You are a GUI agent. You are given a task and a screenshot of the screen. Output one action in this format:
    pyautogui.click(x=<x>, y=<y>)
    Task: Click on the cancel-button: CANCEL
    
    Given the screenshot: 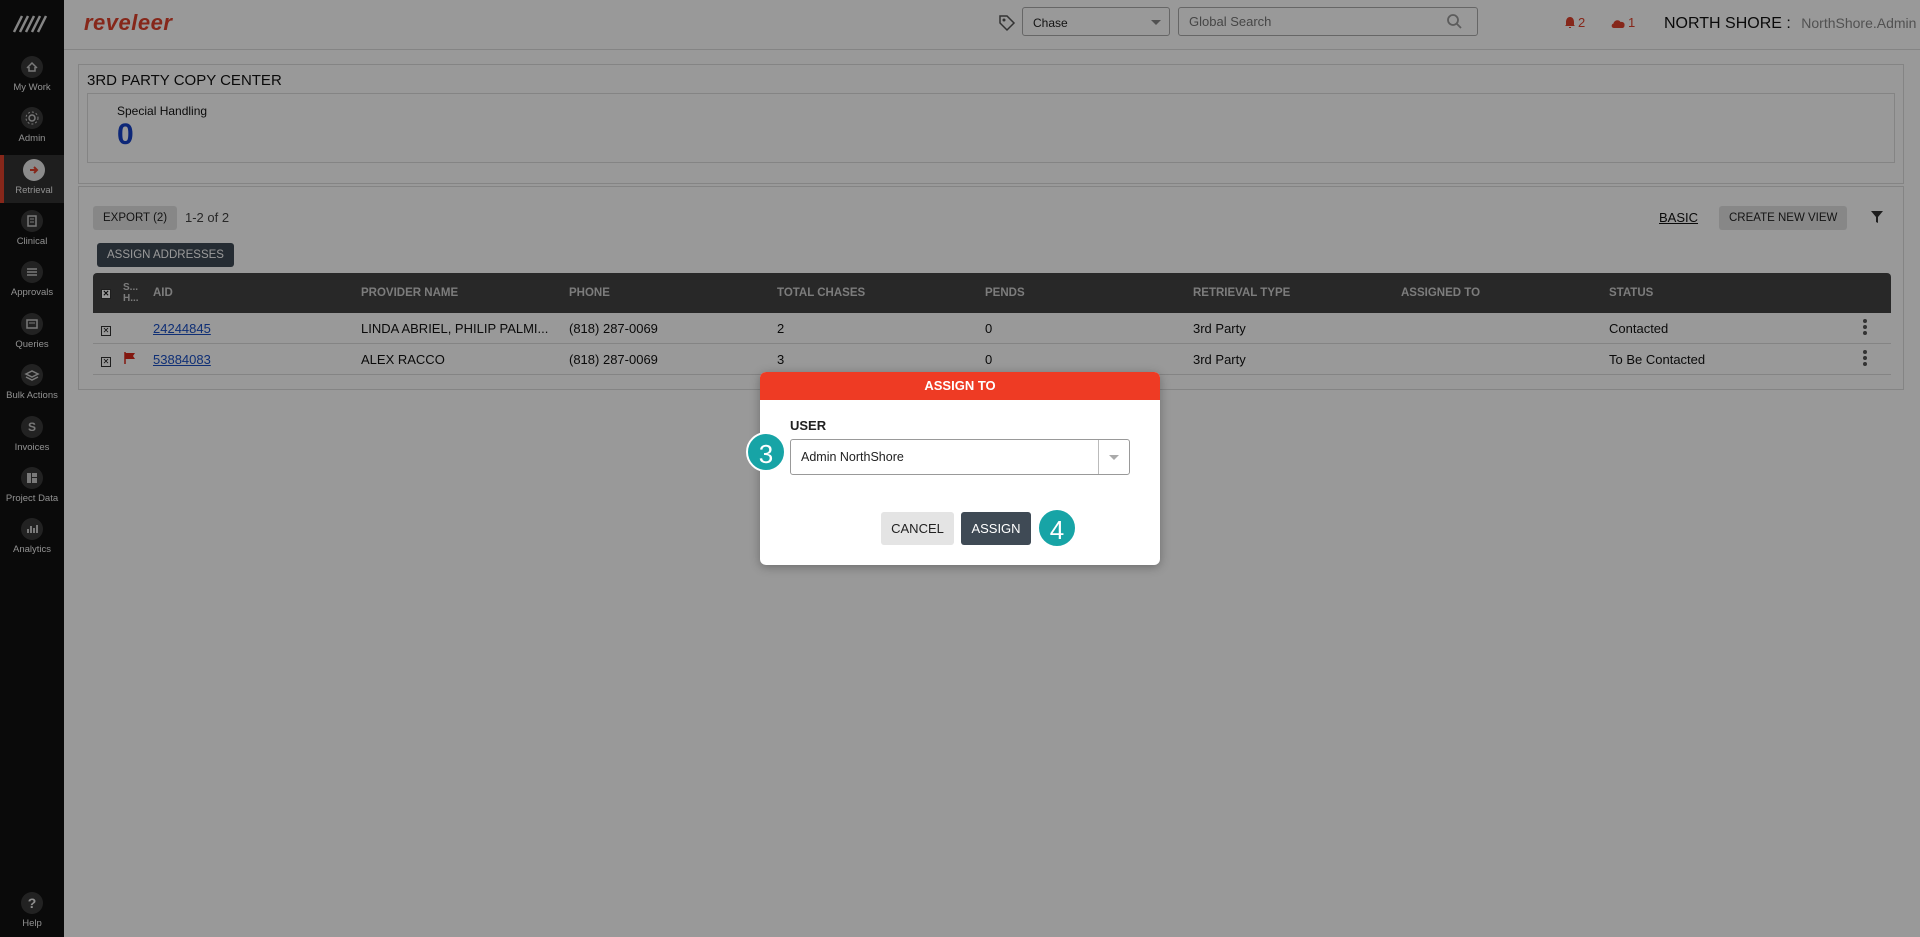 What is the action you would take?
    pyautogui.click(x=917, y=528)
    